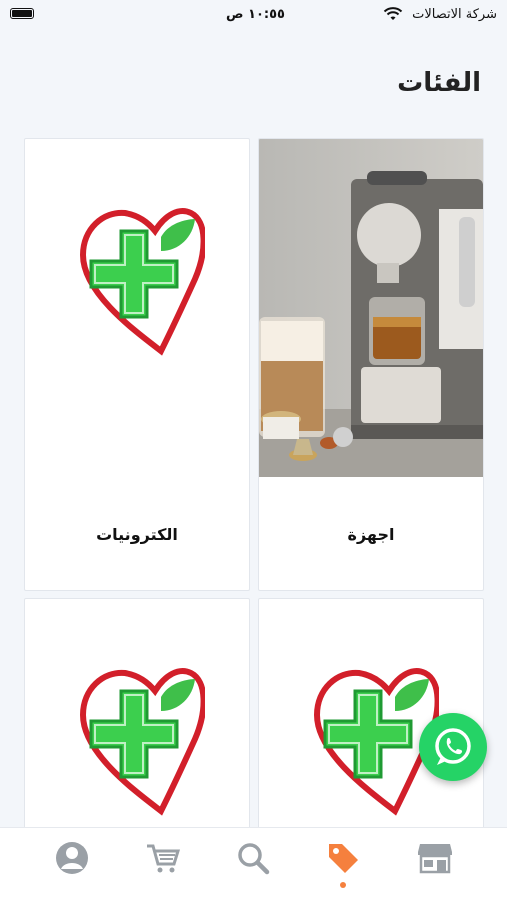 The width and height of the screenshot is (507, 901). I want to click on search-icon, so click(253, 858).